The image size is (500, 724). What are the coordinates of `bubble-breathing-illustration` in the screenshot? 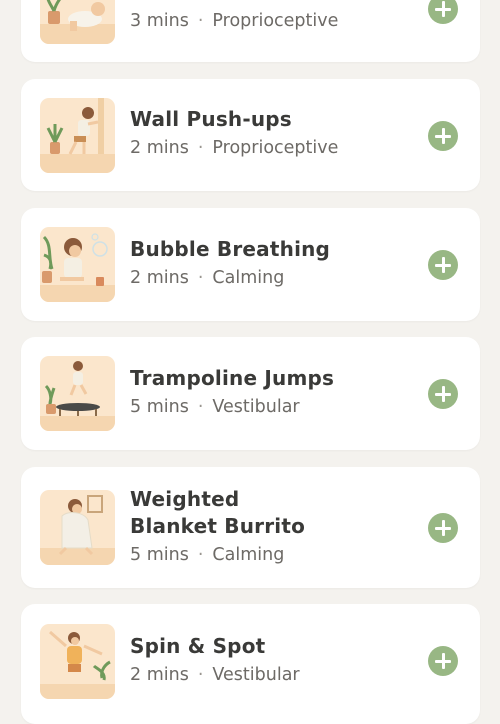 It's located at (77, 264).